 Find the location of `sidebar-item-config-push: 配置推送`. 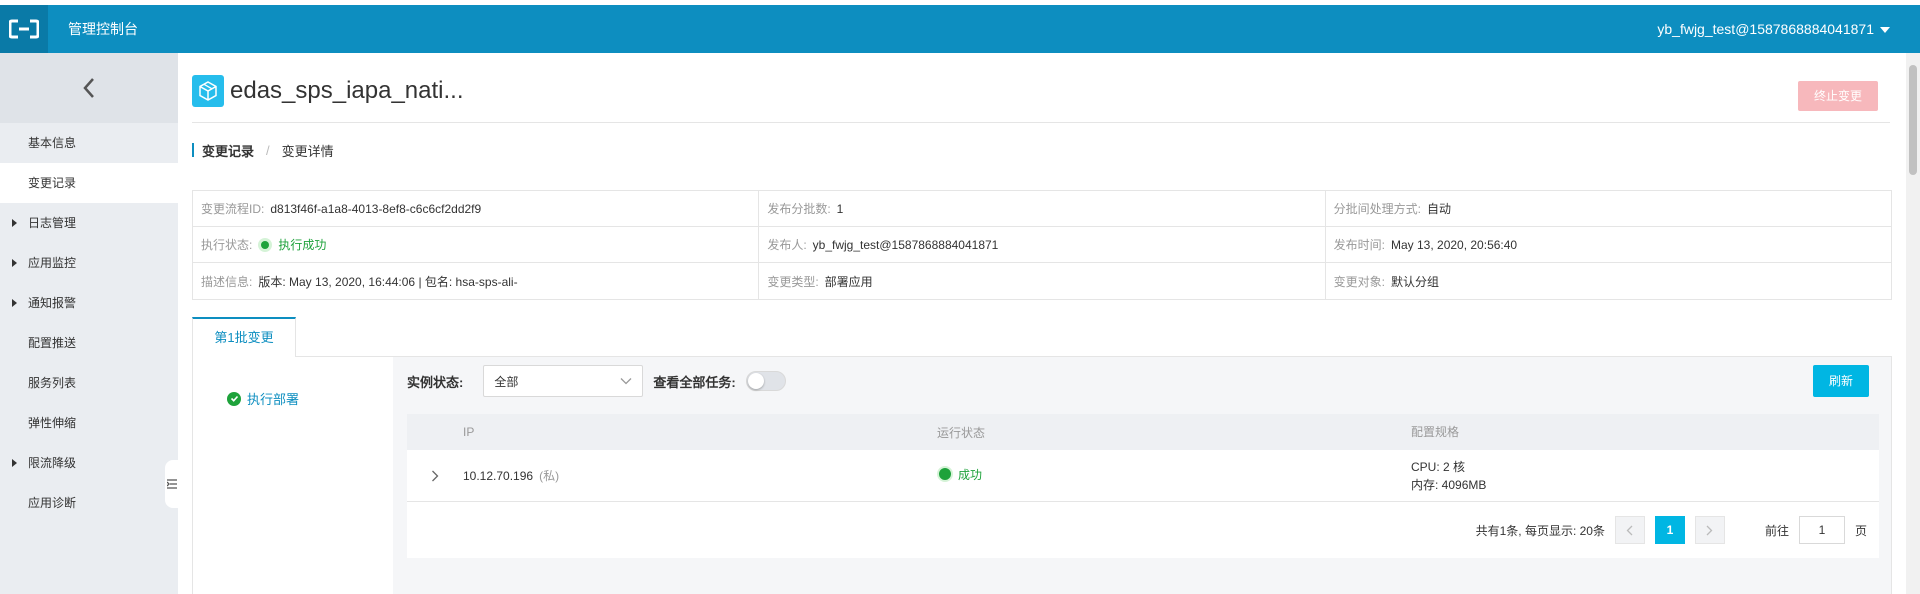

sidebar-item-config-push: 配置推送 is located at coordinates (89, 343).